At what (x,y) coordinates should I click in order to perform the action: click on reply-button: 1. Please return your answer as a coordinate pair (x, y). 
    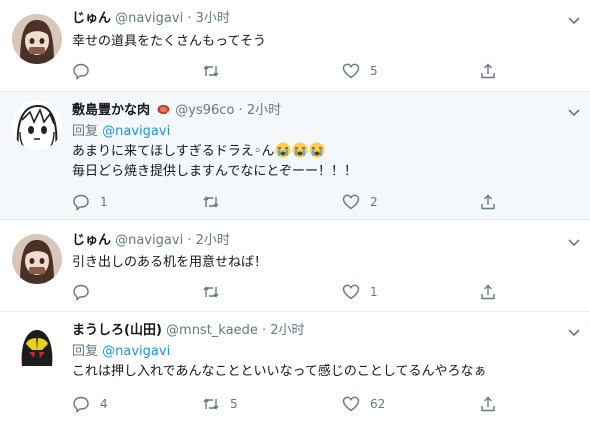
    Looking at the image, I should click on (90, 202).